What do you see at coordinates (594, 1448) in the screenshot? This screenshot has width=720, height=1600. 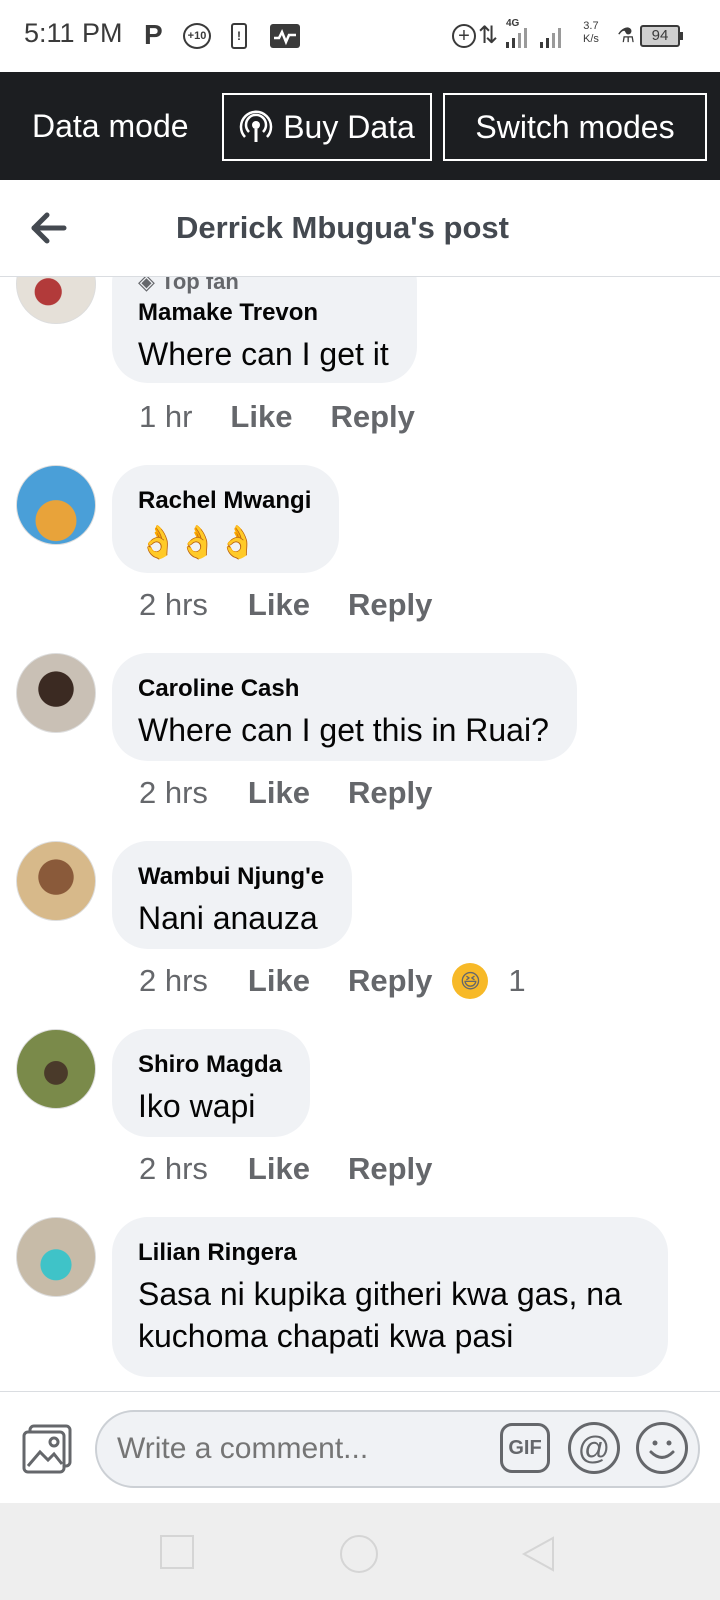 I see `mention-button: @` at bounding box center [594, 1448].